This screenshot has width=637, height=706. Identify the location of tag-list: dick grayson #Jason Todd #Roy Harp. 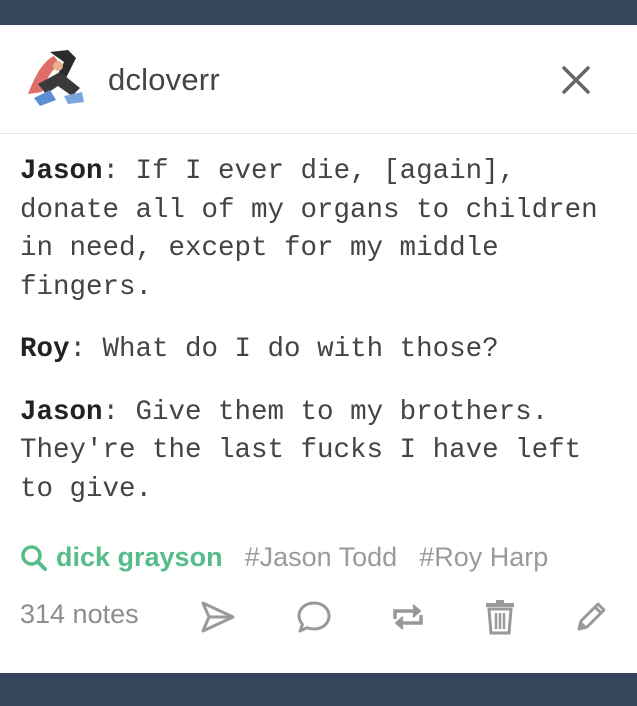
(320, 557).